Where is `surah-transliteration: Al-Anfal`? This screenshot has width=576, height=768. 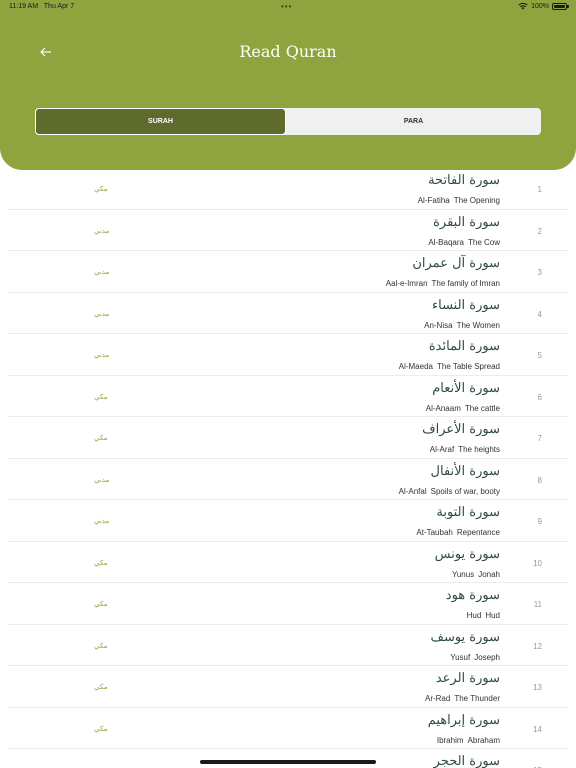
surah-transliteration: Al-Anfal is located at coordinates (412, 491).